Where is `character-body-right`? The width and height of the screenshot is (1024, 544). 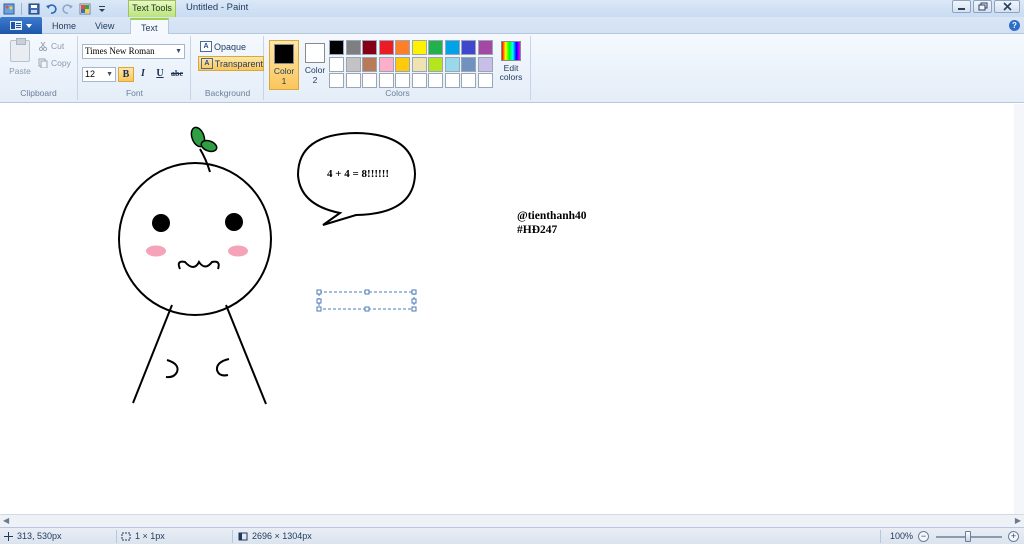
character-body-right is located at coordinates (246, 354).